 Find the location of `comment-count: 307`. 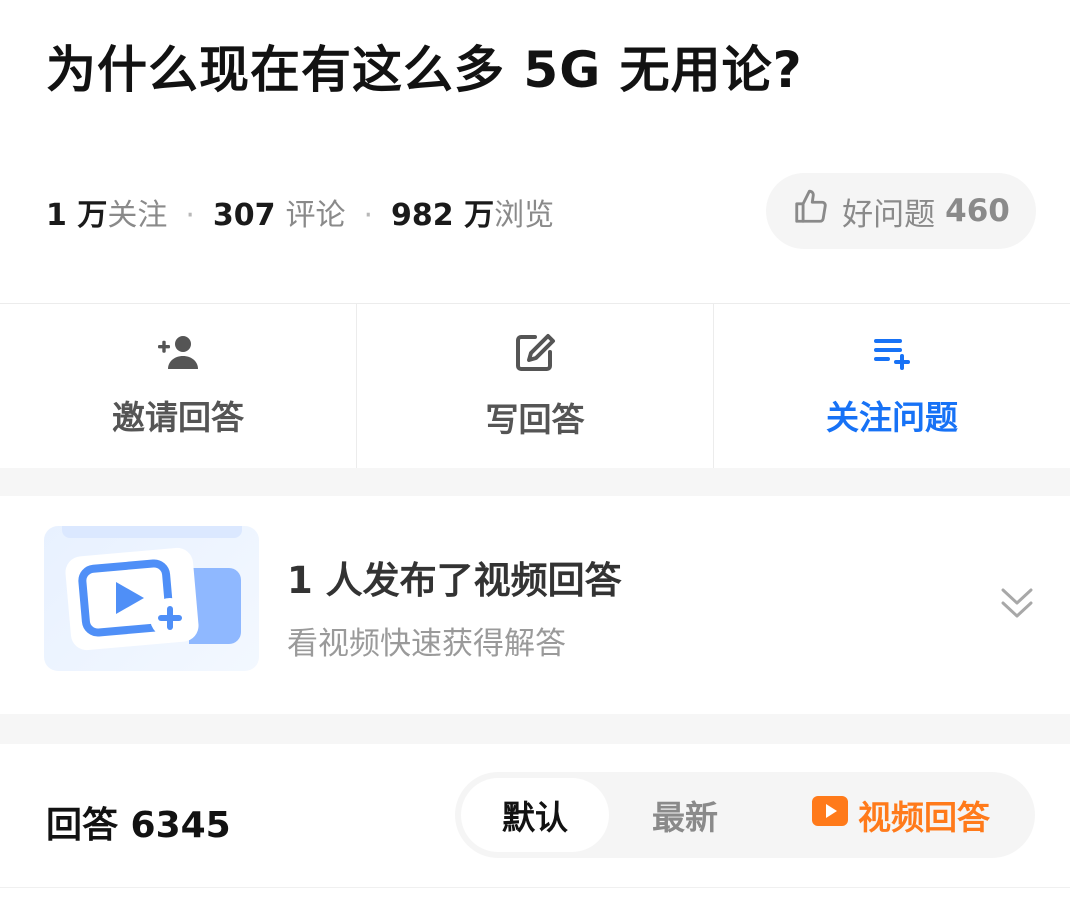

comment-count: 307 is located at coordinates (244, 215).